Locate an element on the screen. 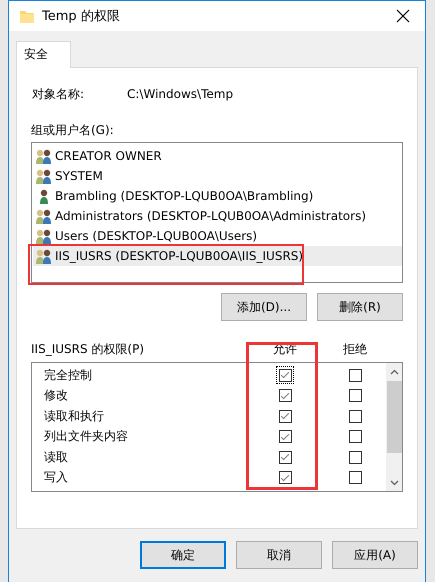  scroll-up-icon is located at coordinates (394, 371).